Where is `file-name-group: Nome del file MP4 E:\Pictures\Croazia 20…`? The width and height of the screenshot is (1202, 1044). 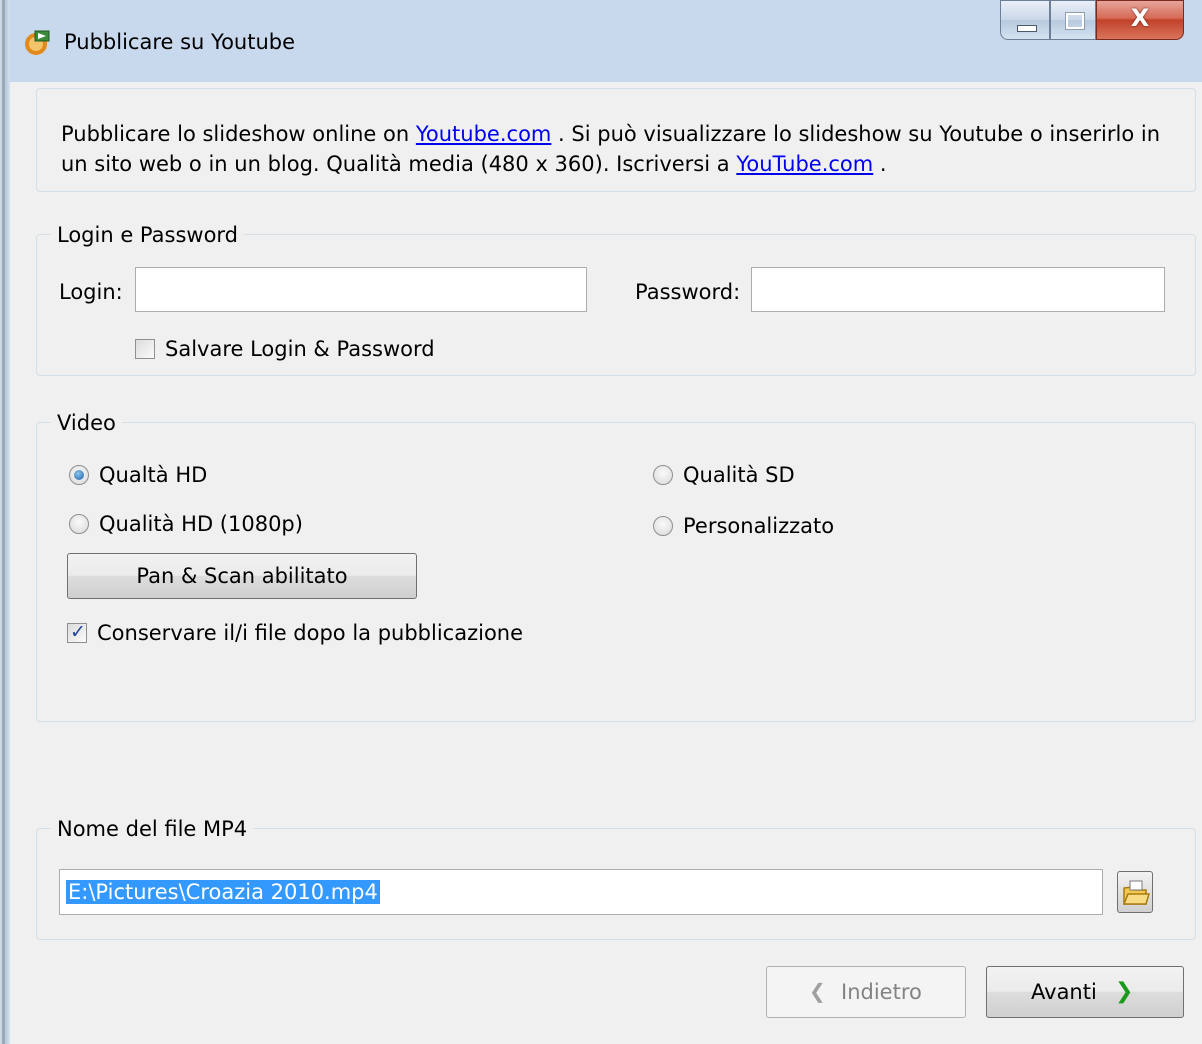 file-name-group: Nome del file MP4 E:\Pictures\Croazia 20… is located at coordinates (616, 877).